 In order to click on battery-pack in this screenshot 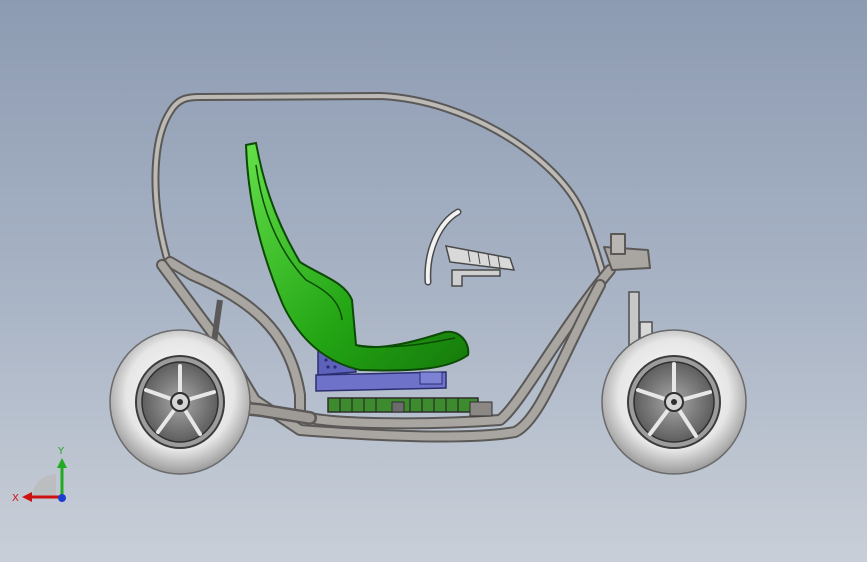, I will do `click(410, 407)`.